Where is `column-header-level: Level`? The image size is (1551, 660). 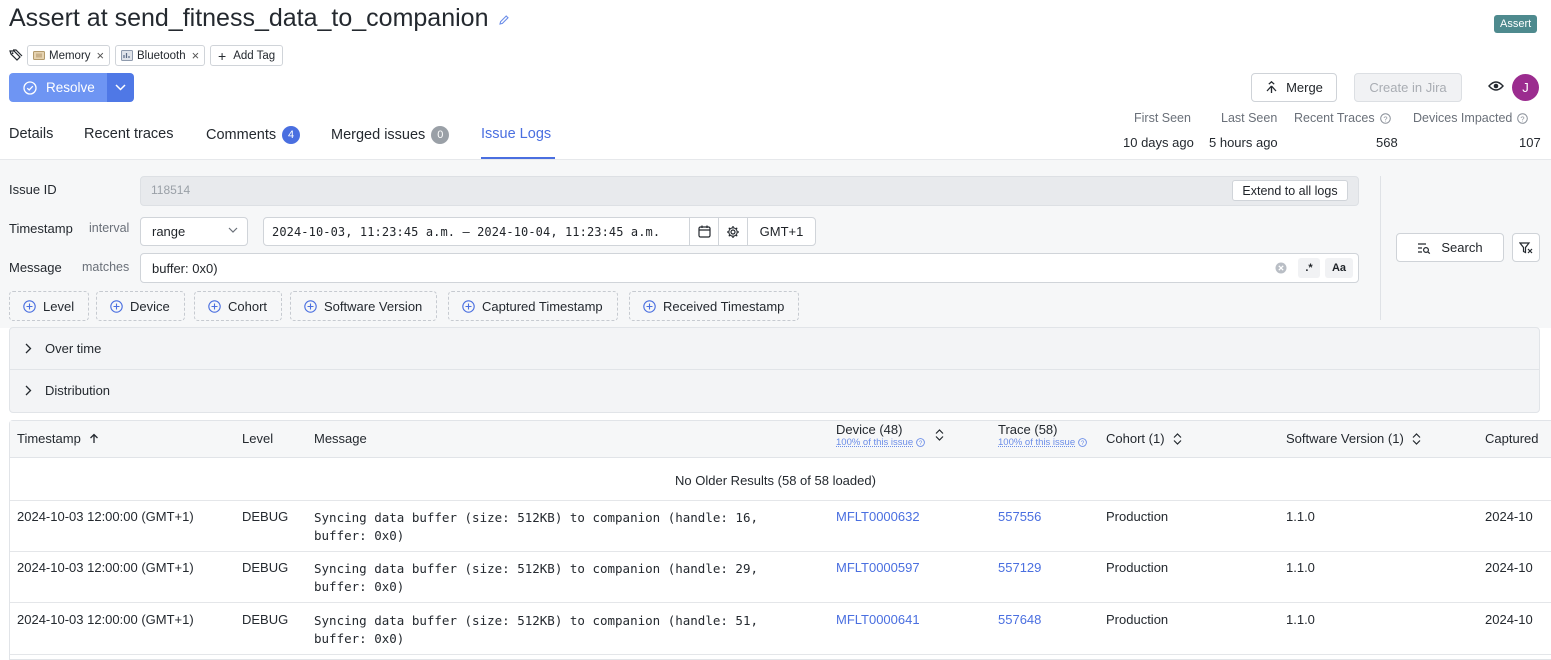 column-header-level: Level is located at coordinates (257, 438).